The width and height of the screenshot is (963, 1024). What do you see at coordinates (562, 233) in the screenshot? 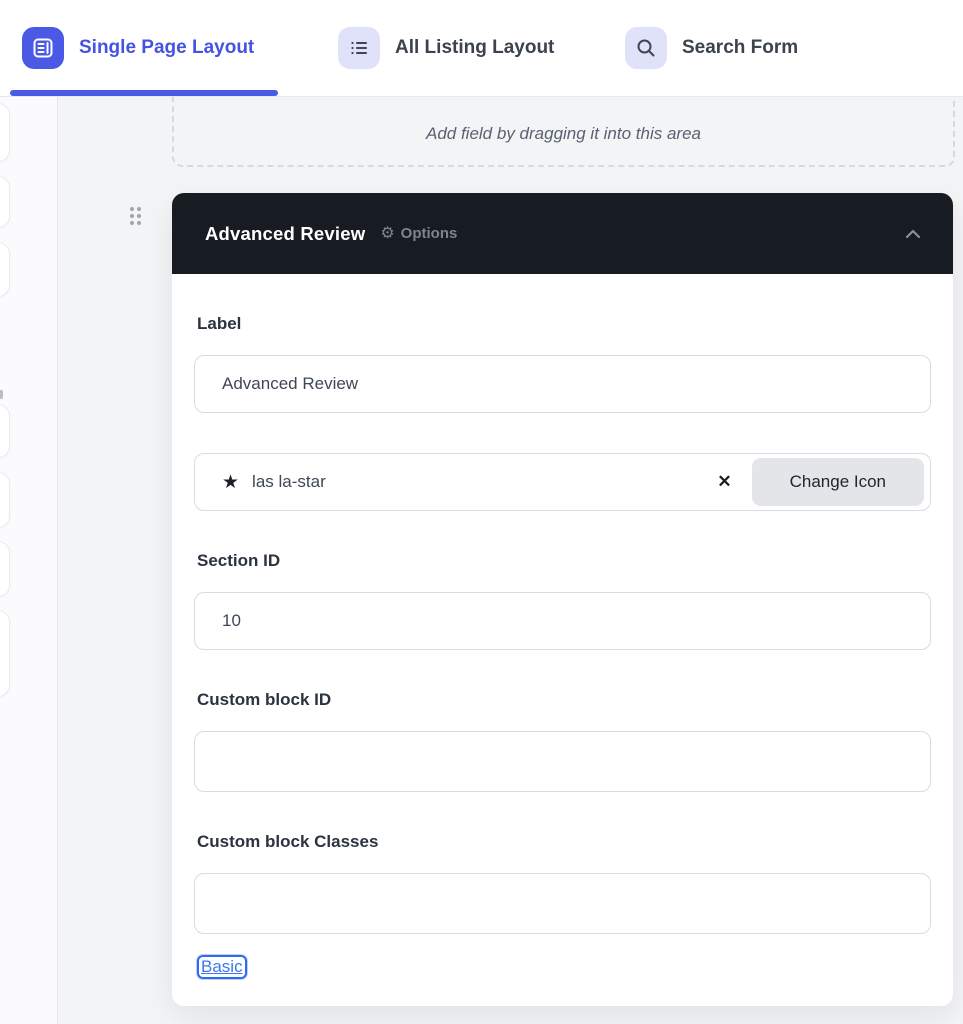
I see `section-header: Advanced Review ⚙ Options` at bounding box center [562, 233].